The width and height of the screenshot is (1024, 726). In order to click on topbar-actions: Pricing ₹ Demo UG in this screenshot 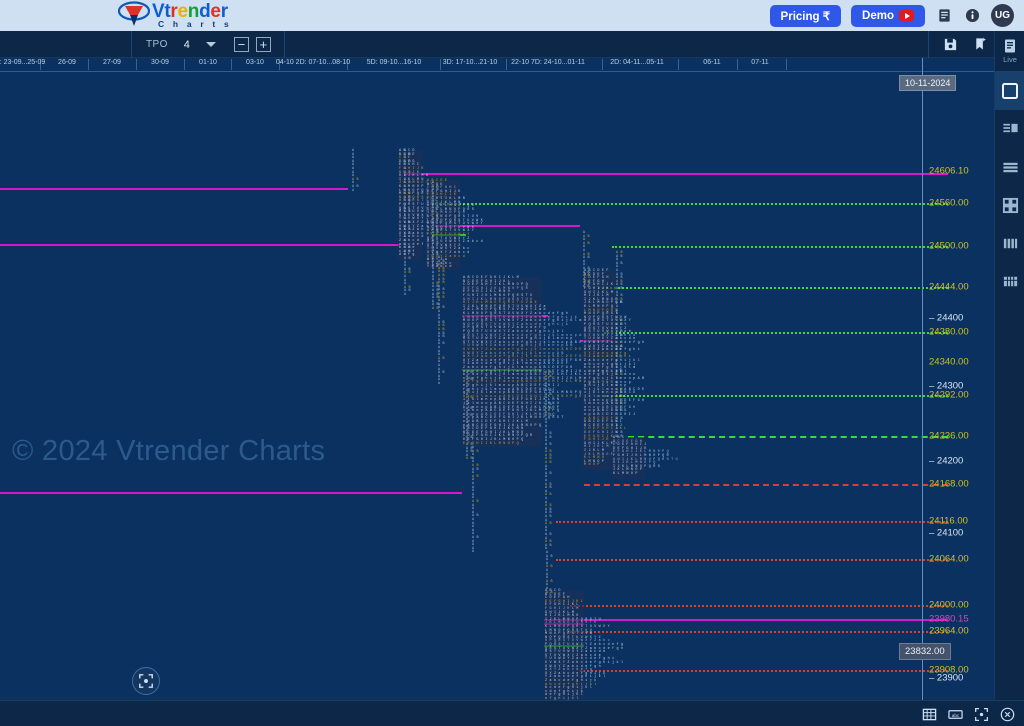, I will do `click(891, 15)`.